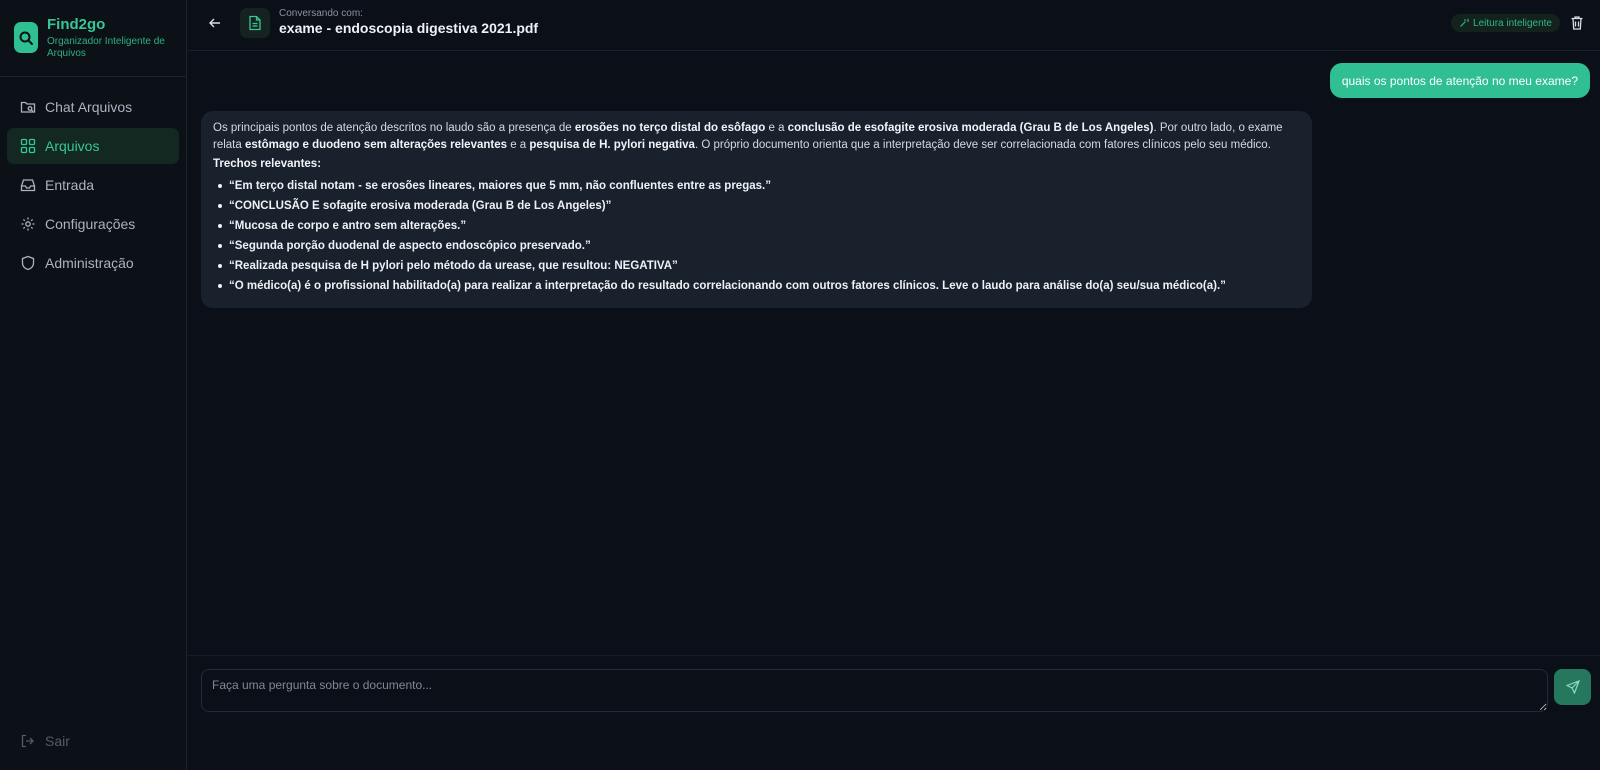 The width and height of the screenshot is (1600, 770). I want to click on sparkle-icon, so click(1464, 23).